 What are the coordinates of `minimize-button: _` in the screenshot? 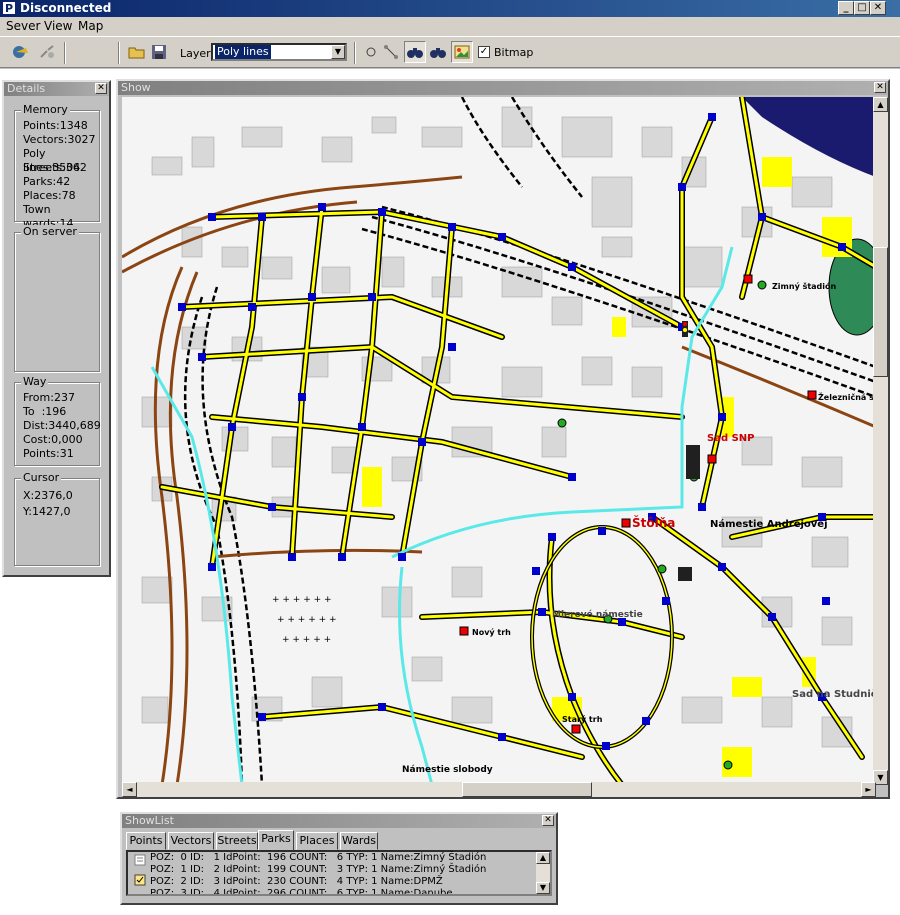 It's located at (846, 8).